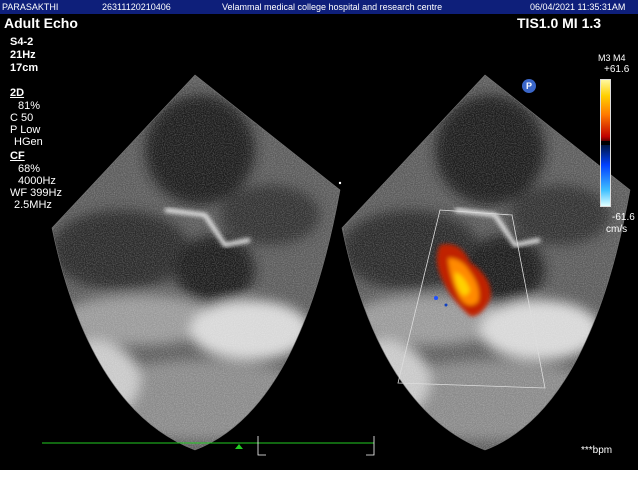 The width and height of the screenshot is (638, 478). I want to click on scale-top-value: +61.6, so click(617, 69).